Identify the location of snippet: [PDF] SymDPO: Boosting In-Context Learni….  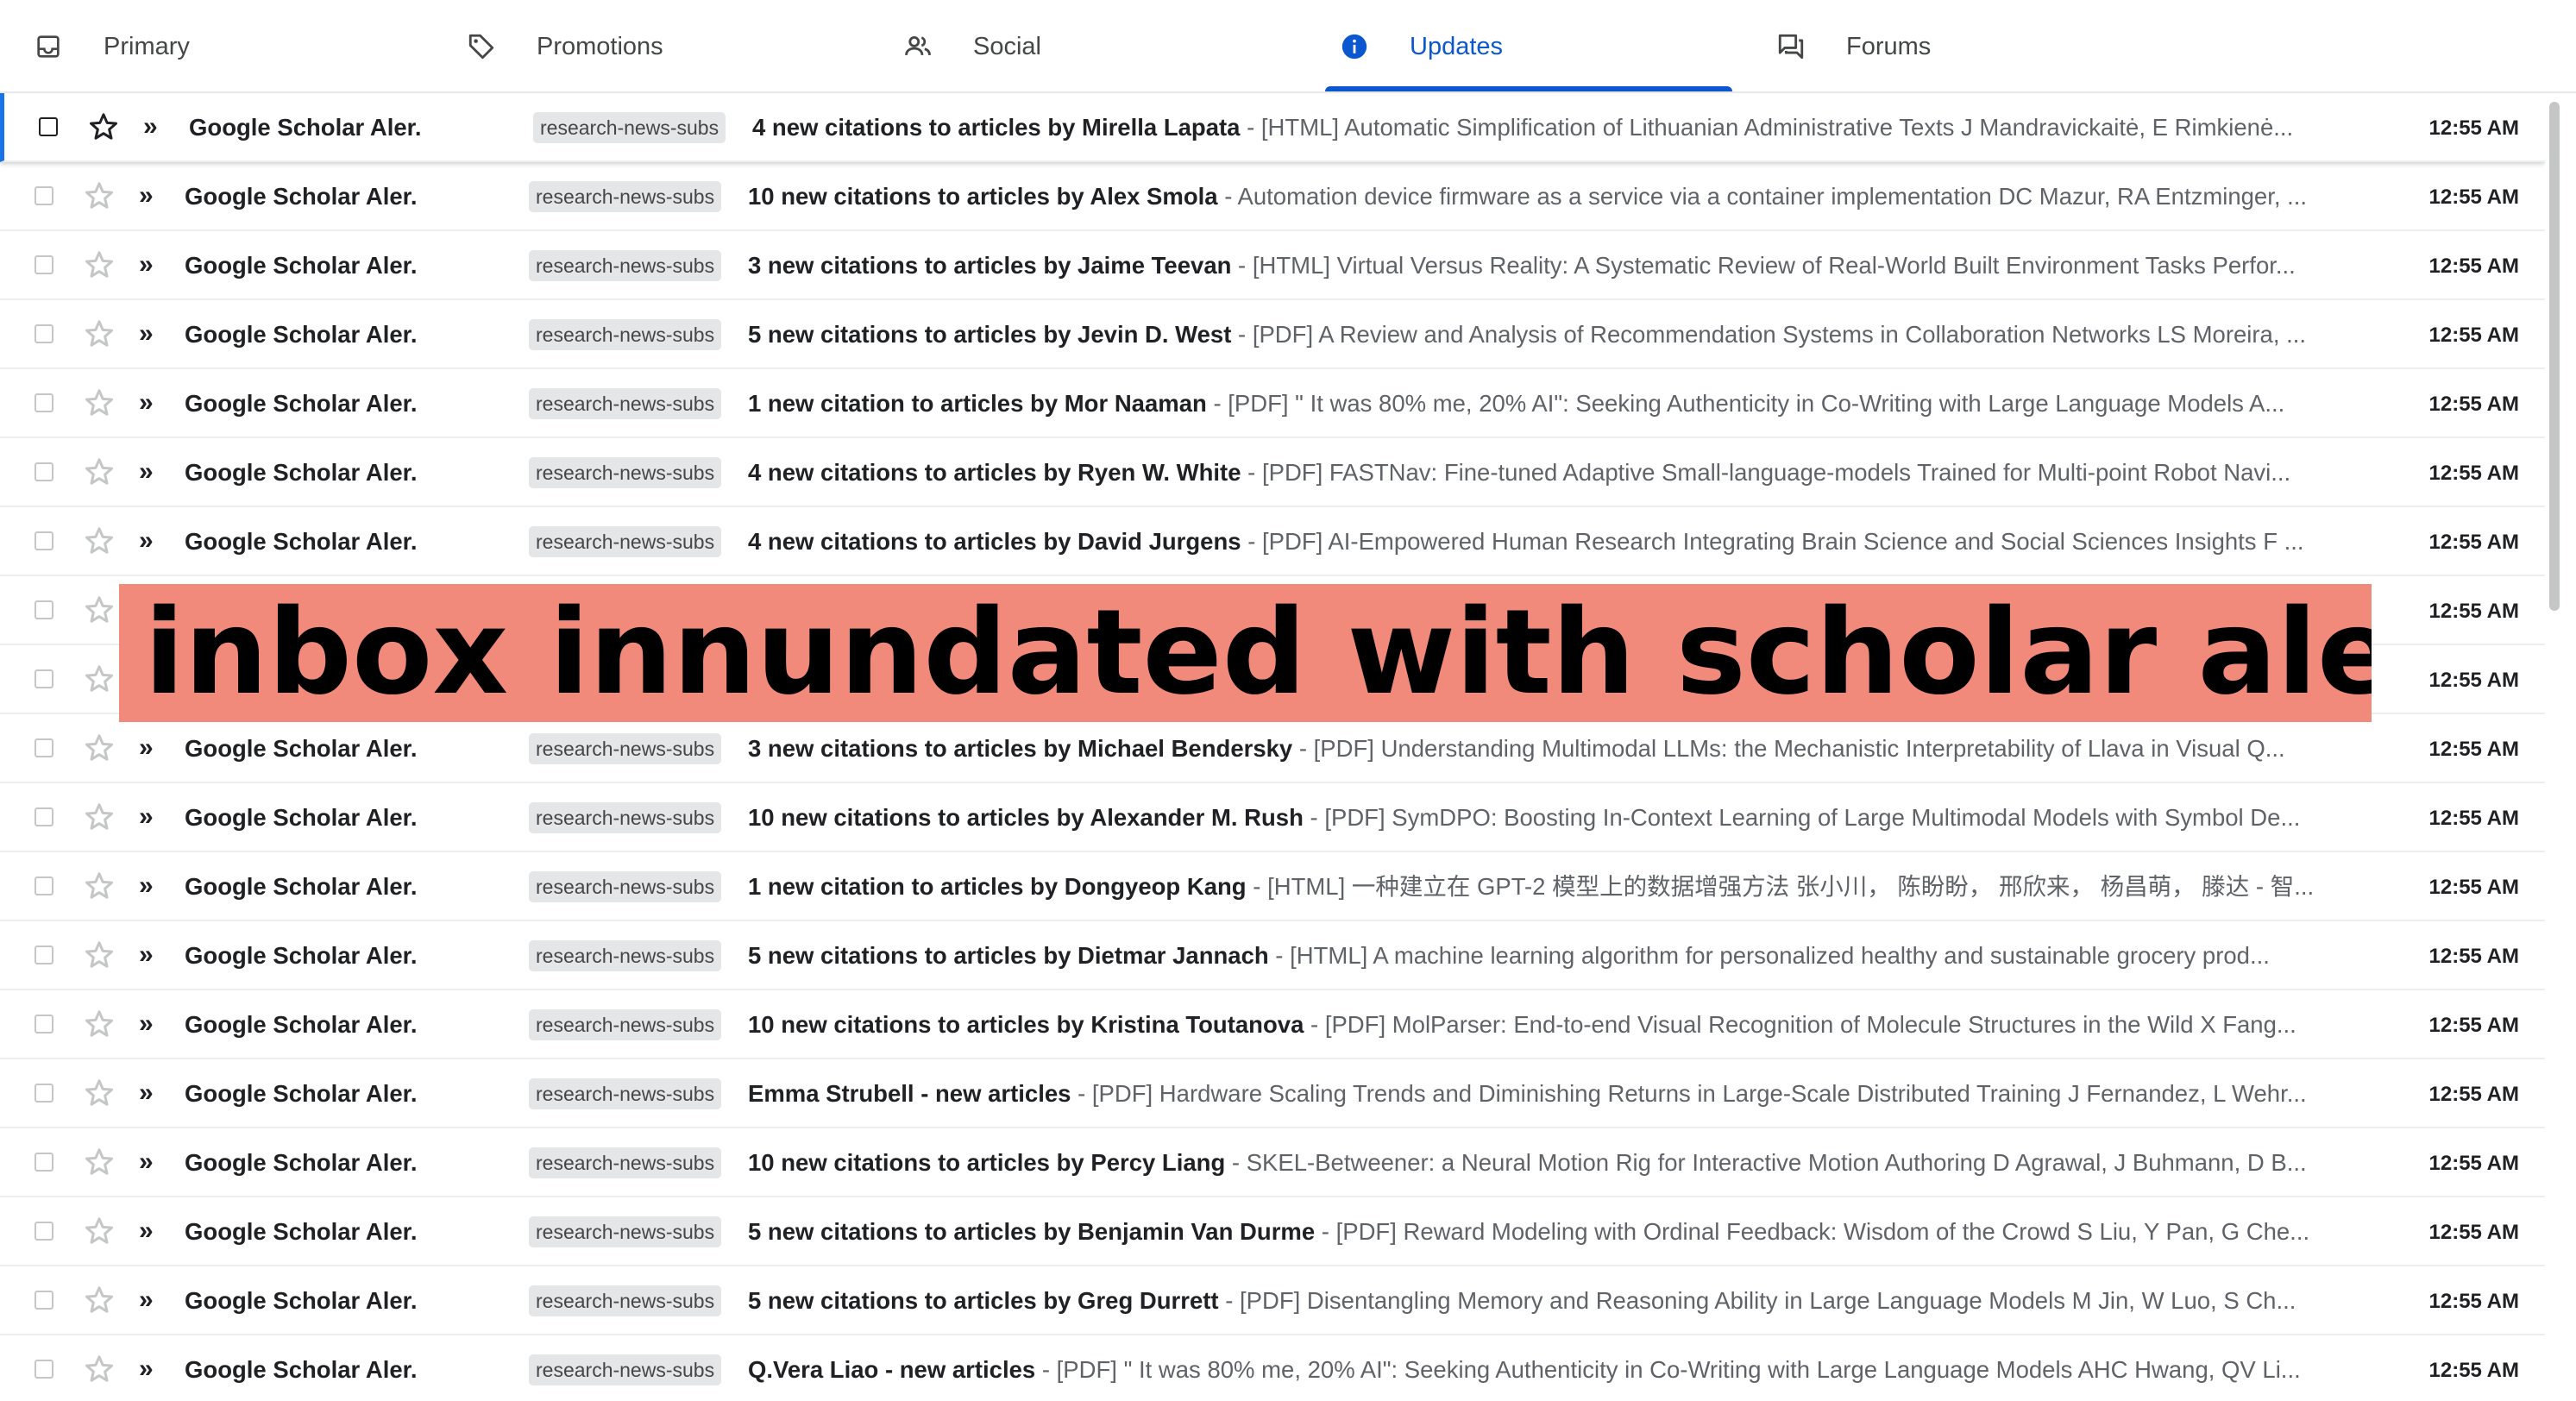
(1813, 817).